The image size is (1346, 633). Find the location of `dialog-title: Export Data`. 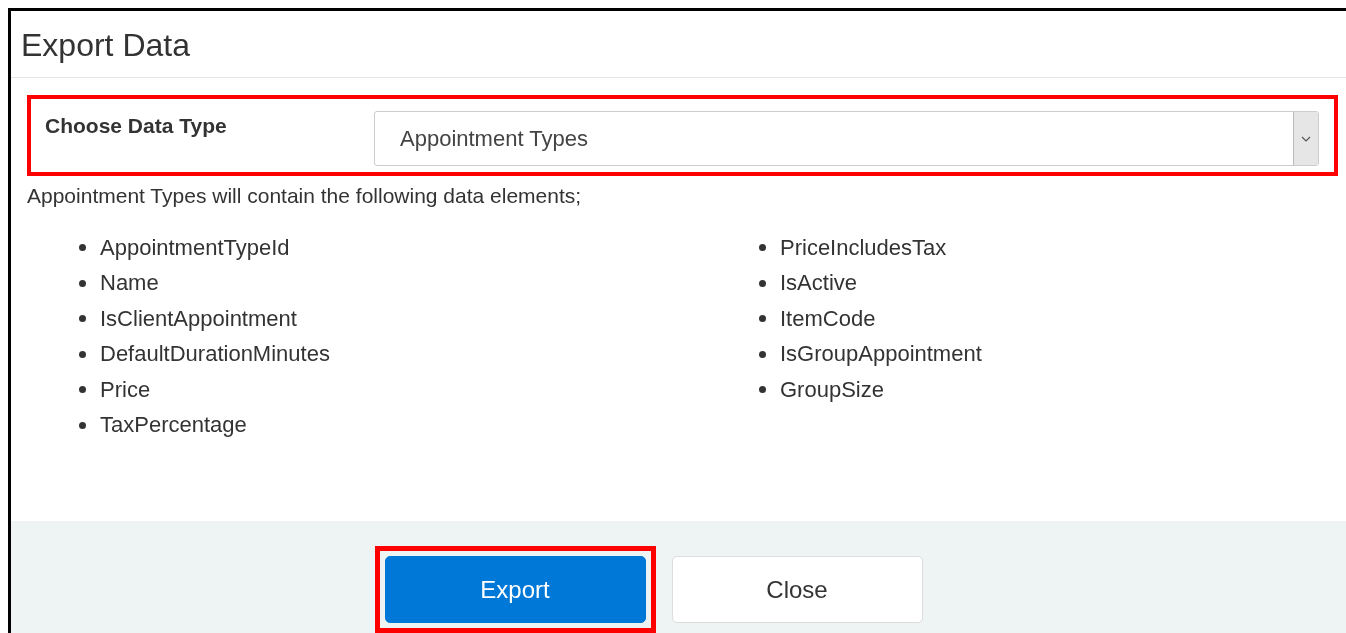

dialog-title: Export Data is located at coordinates (105, 45).